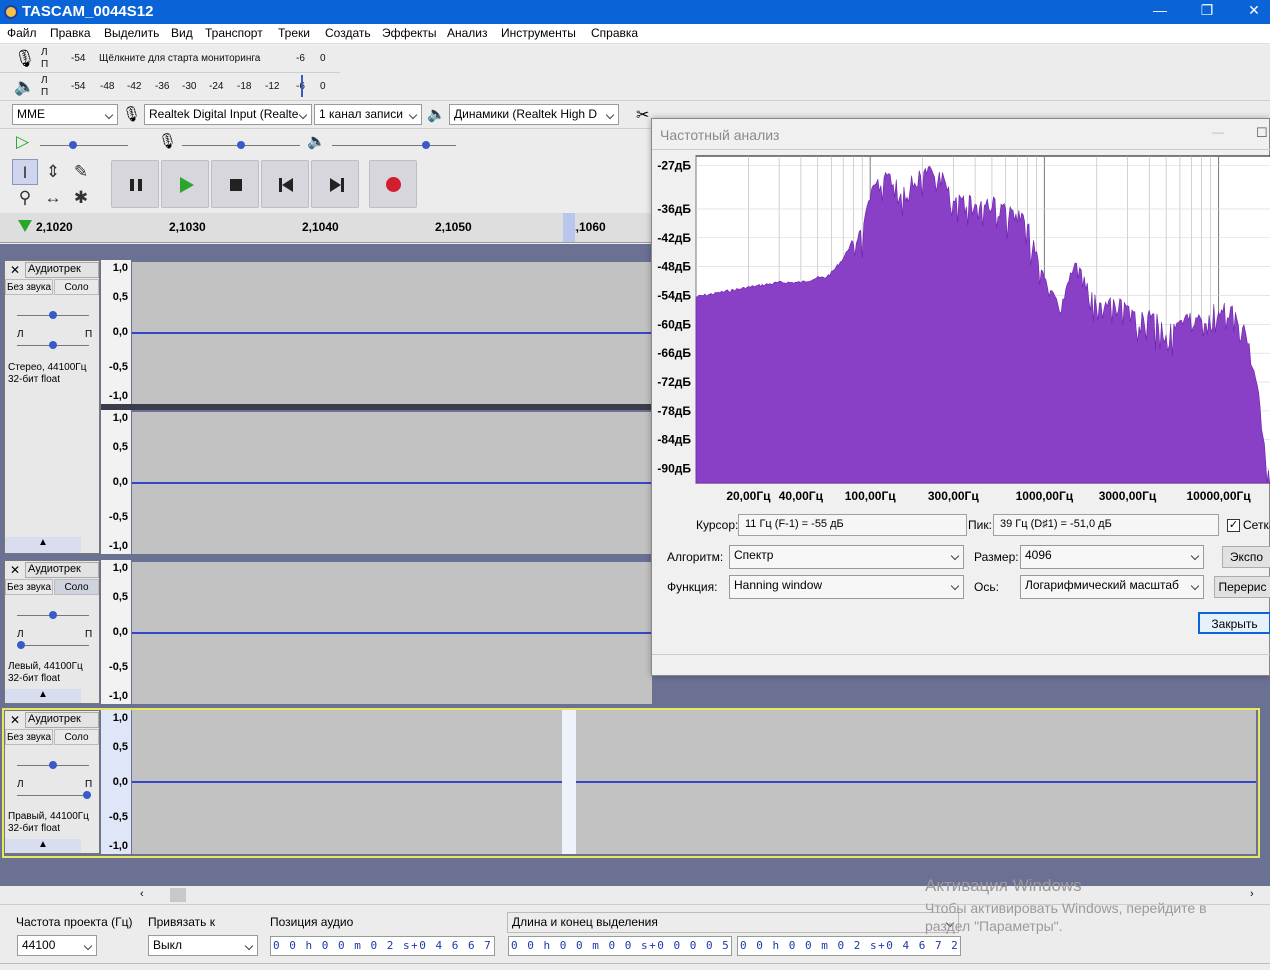 This screenshot has width=1270, height=970. What do you see at coordinates (392, 633) in the screenshot?
I see `waveform-mono-left` at bounding box center [392, 633].